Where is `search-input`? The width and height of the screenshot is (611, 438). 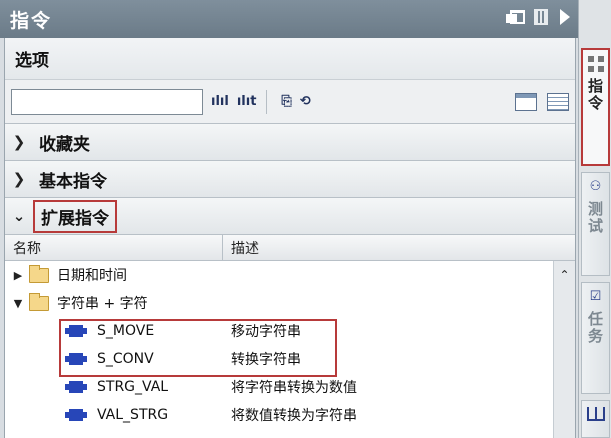 search-input is located at coordinates (107, 101).